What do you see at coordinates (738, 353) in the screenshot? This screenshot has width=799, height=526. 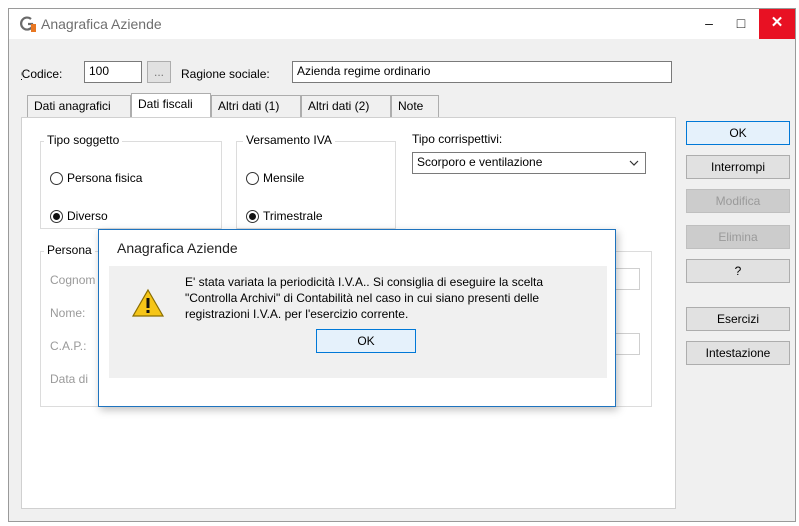 I see `intestazione-button: Intestazione` at bounding box center [738, 353].